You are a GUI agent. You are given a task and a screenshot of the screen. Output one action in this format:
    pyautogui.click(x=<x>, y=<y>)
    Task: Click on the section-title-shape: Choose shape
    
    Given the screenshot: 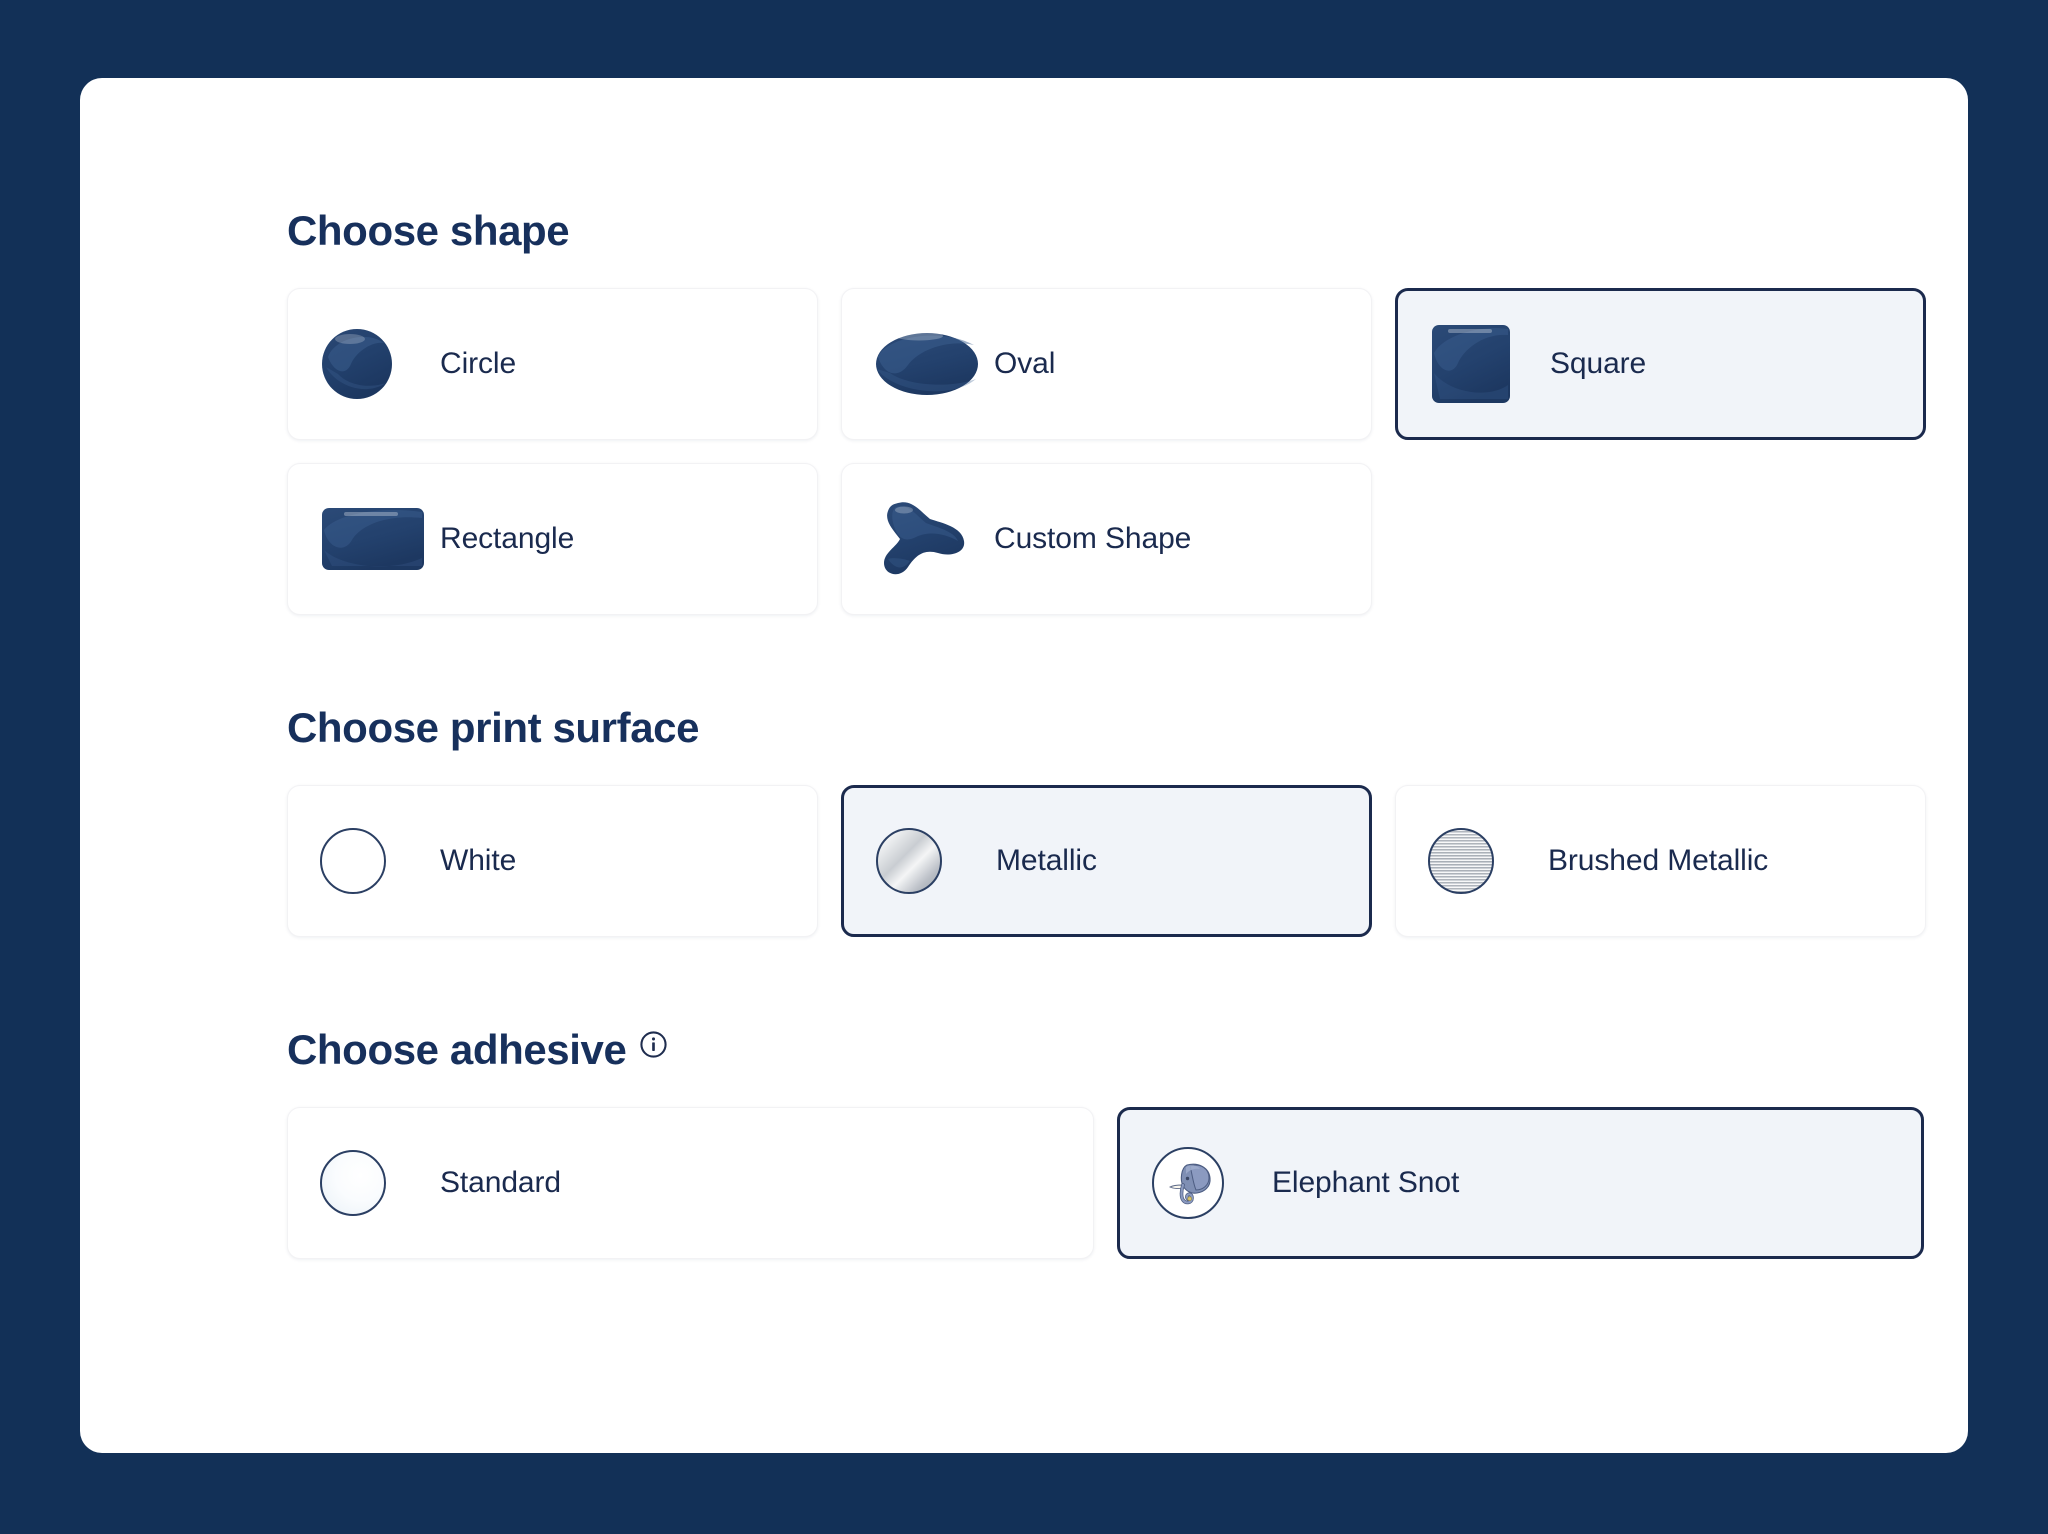 What is the action you would take?
    pyautogui.click(x=1127, y=231)
    